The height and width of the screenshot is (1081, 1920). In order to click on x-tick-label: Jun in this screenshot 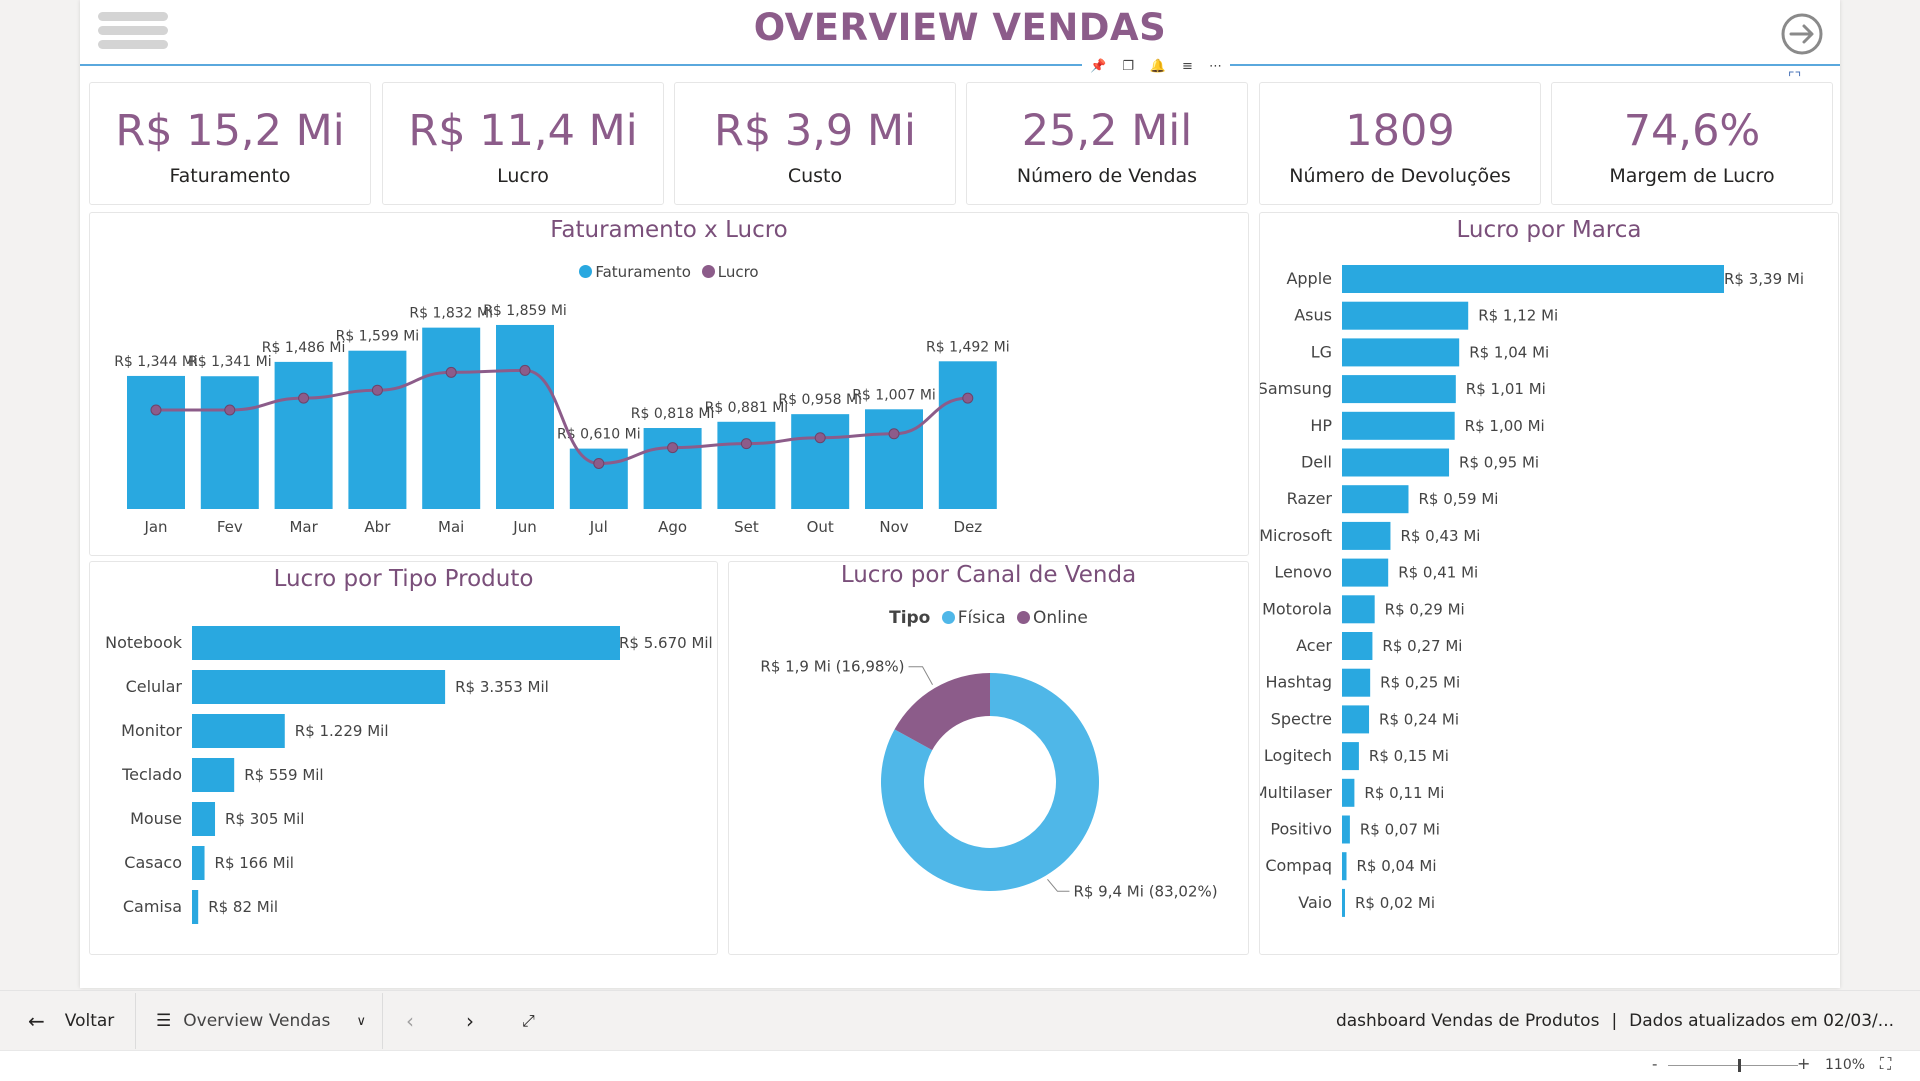, I will do `click(524, 527)`.